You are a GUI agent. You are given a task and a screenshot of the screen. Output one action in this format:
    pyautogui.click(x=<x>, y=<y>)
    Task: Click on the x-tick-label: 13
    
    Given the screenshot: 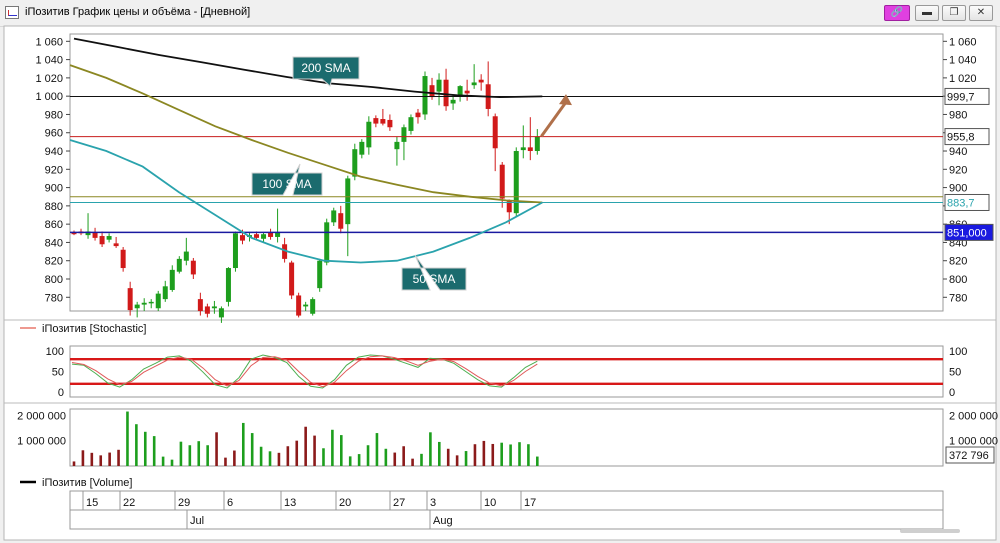 What is the action you would take?
    pyautogui.click(x=290, y=503)
    